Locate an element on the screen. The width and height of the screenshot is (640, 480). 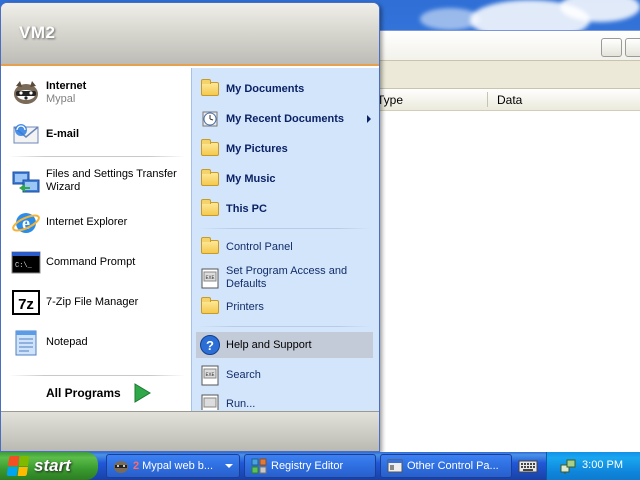
right-my-recent-documents: My Recent Documents is located at coordinates (285, 119).